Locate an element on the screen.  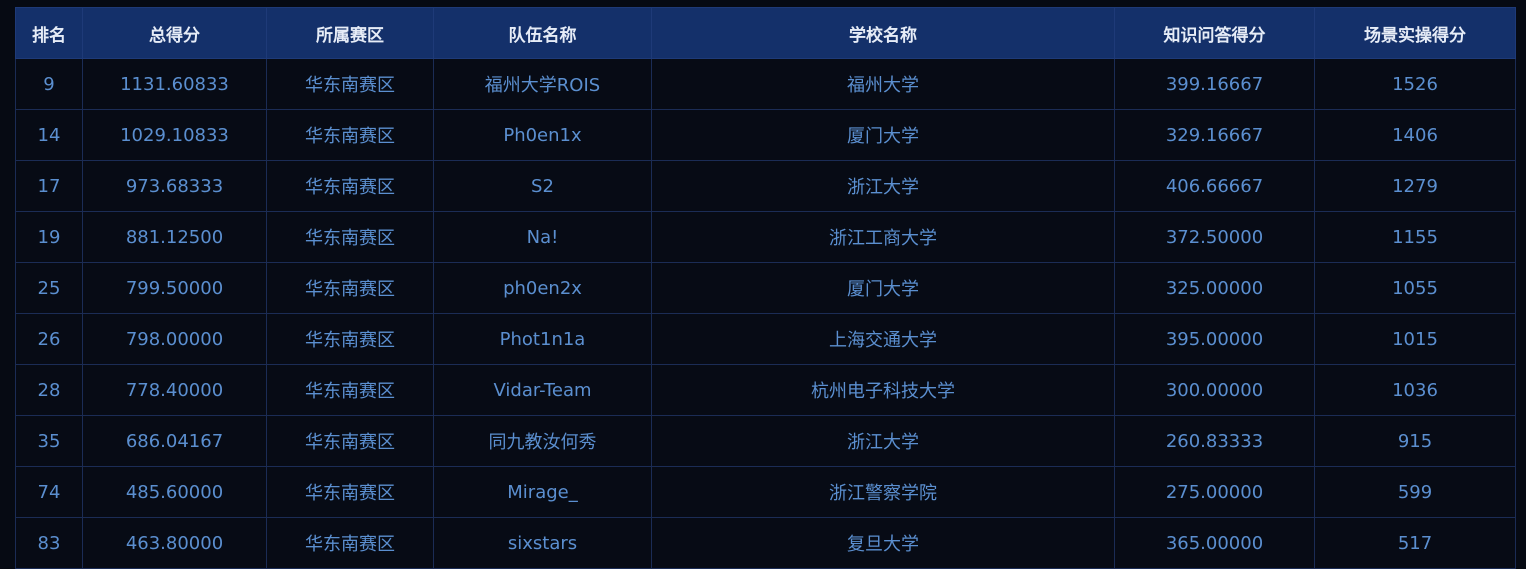
practical-score-cell: 915 is located at coordinates (1415, 441).